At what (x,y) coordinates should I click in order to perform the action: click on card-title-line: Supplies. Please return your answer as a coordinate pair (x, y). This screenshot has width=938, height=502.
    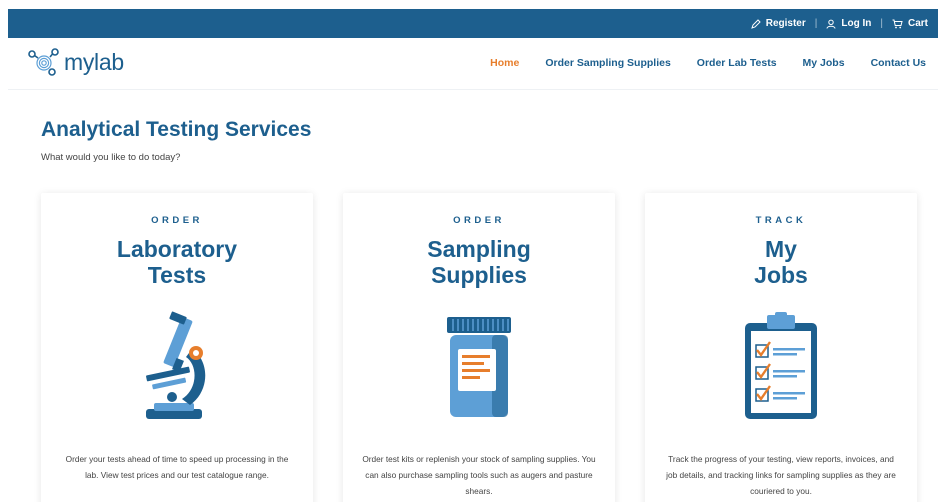
    Looking at the image, I should click on (479, 275).